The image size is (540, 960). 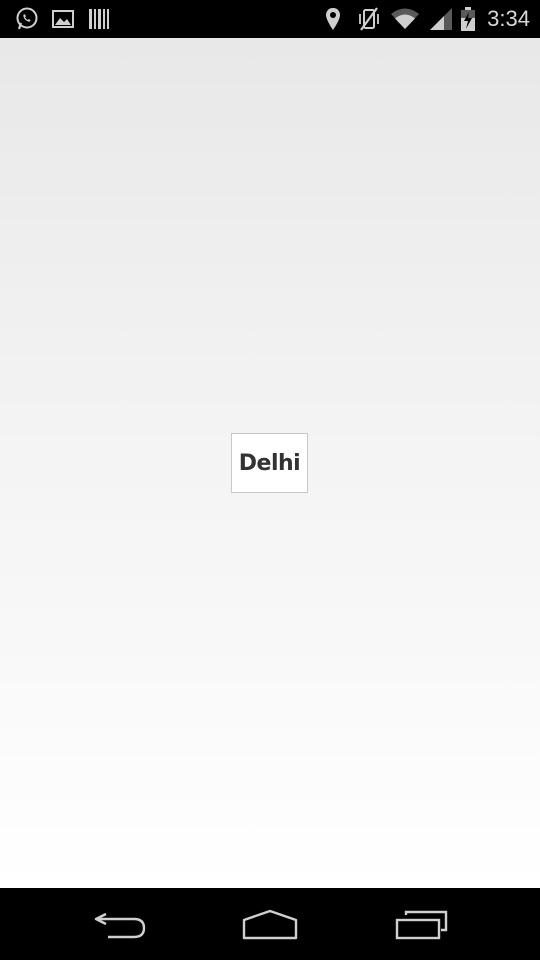 I want to click on city-button: Delhi, so click(x=269, y=463).